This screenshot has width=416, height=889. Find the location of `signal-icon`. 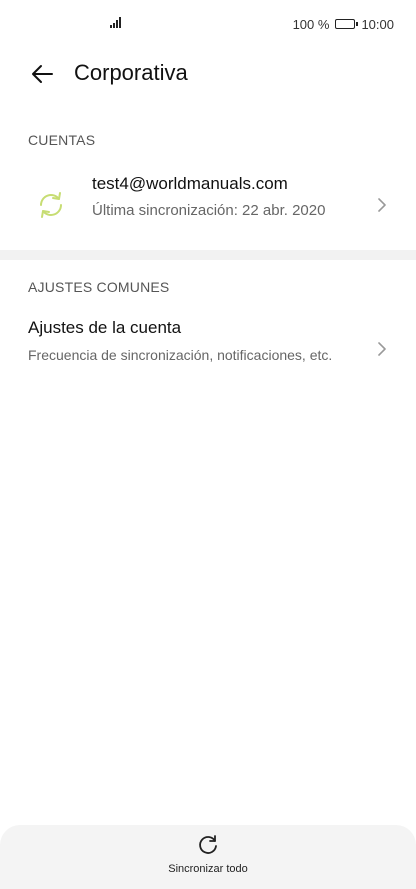

signal-icon is located at coordinates (117, 22).